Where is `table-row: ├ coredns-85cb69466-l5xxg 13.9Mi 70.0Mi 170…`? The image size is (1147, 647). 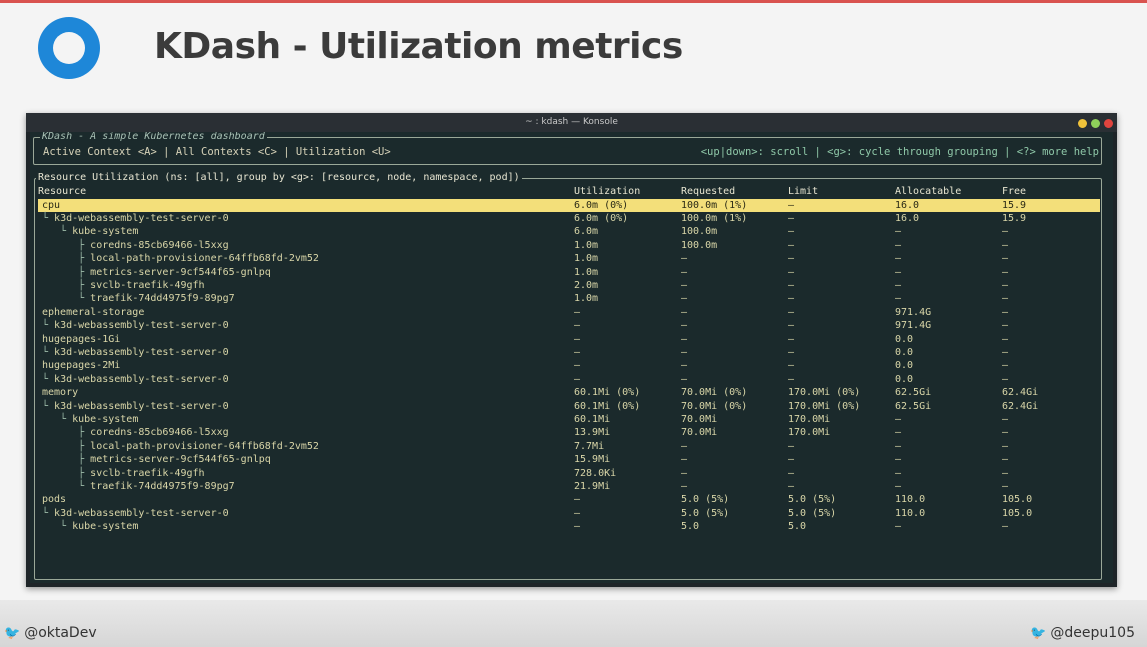 table-row: ├ coredns-85cb69466-l5xxg 13.9Mi 70.0Mi 170… is located at coordinates (569, 432).